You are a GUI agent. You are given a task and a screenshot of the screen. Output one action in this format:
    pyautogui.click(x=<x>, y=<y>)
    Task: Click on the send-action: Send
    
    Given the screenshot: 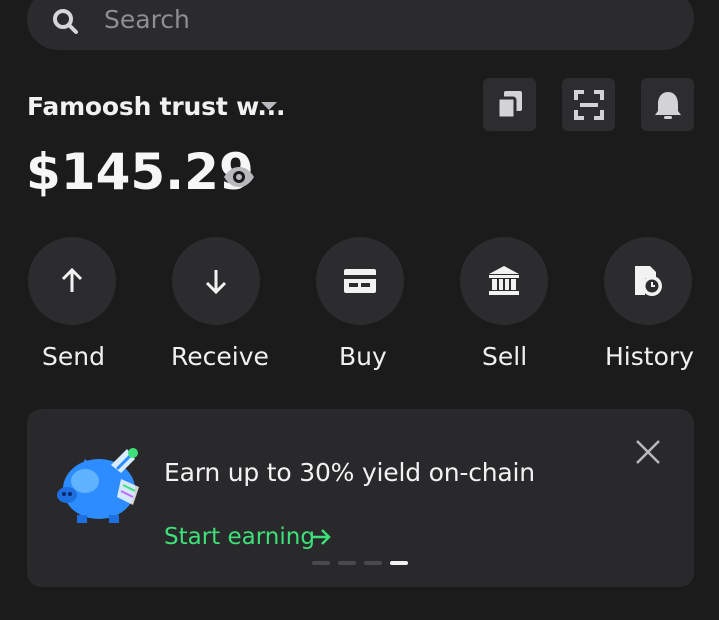 What is the action you would take?
    pyautogui.click(x=88, y=307)
    